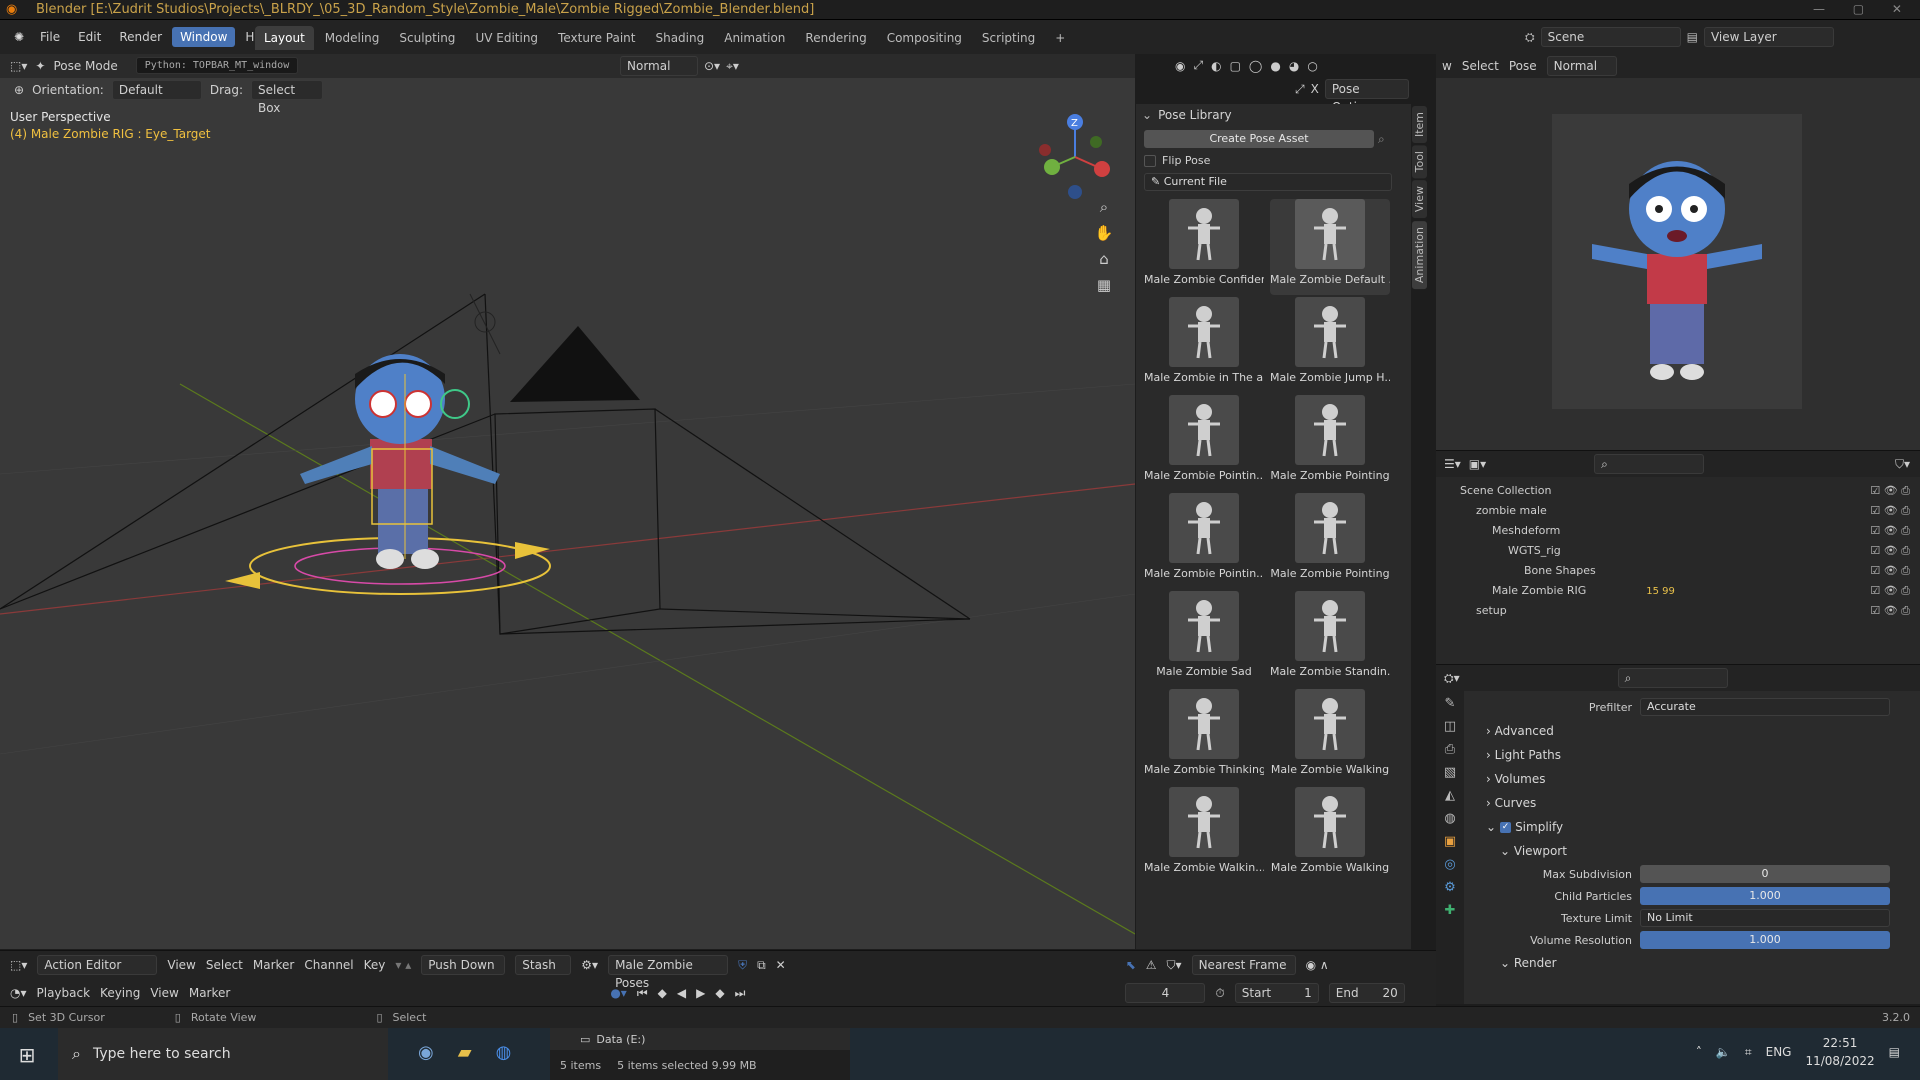  Describe the element at coordinates (140, 37) in the screenshot. I see `menu-render: Render` at that location.